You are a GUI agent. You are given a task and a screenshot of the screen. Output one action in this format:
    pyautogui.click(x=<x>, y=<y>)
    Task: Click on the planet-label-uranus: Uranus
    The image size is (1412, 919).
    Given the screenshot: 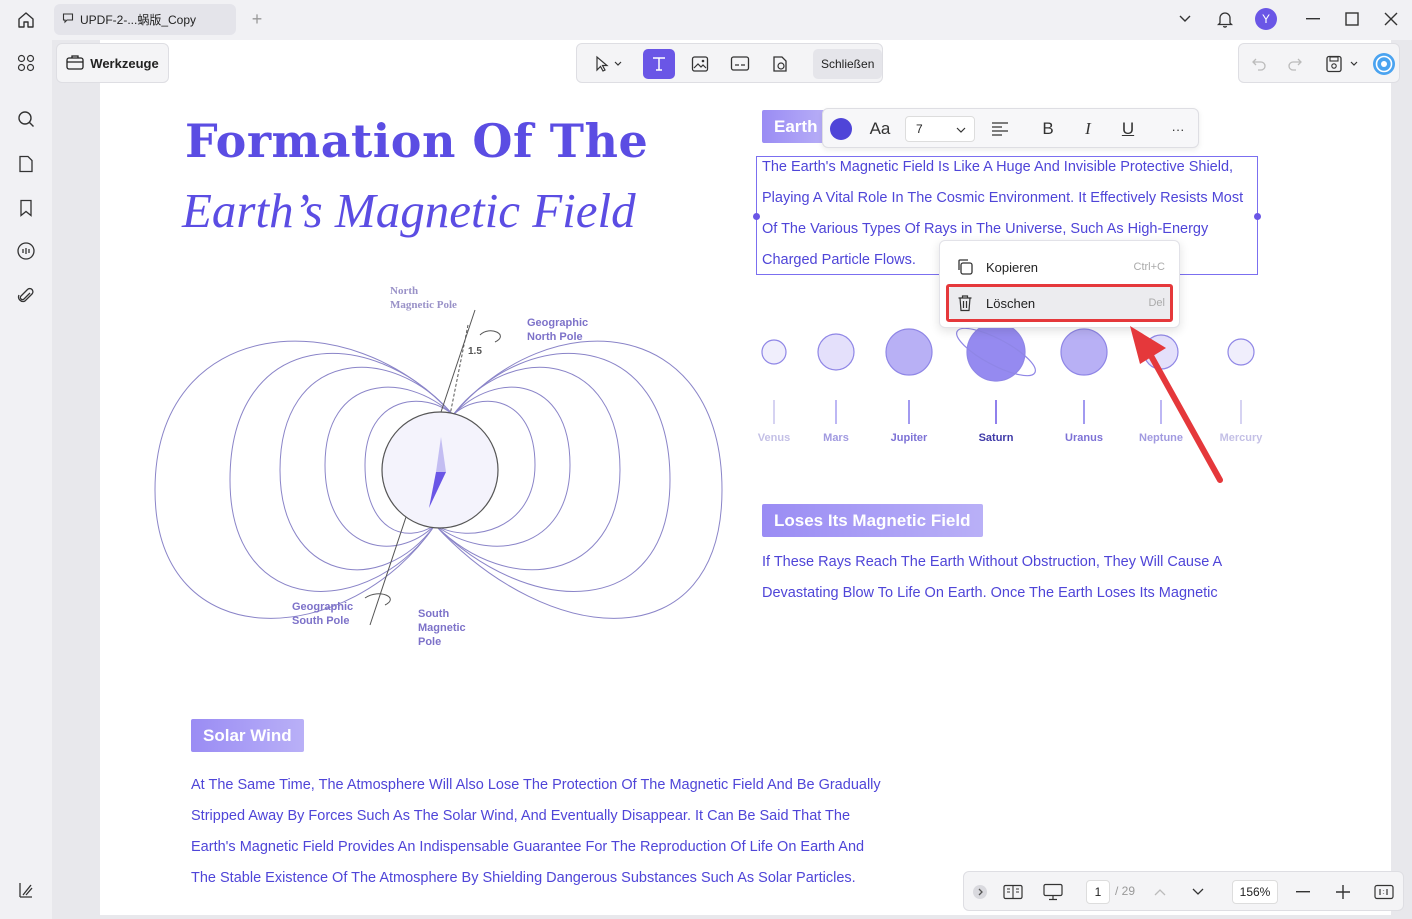 What is the action you would take?
    pyautogui.click(x=1084, y=438)
    